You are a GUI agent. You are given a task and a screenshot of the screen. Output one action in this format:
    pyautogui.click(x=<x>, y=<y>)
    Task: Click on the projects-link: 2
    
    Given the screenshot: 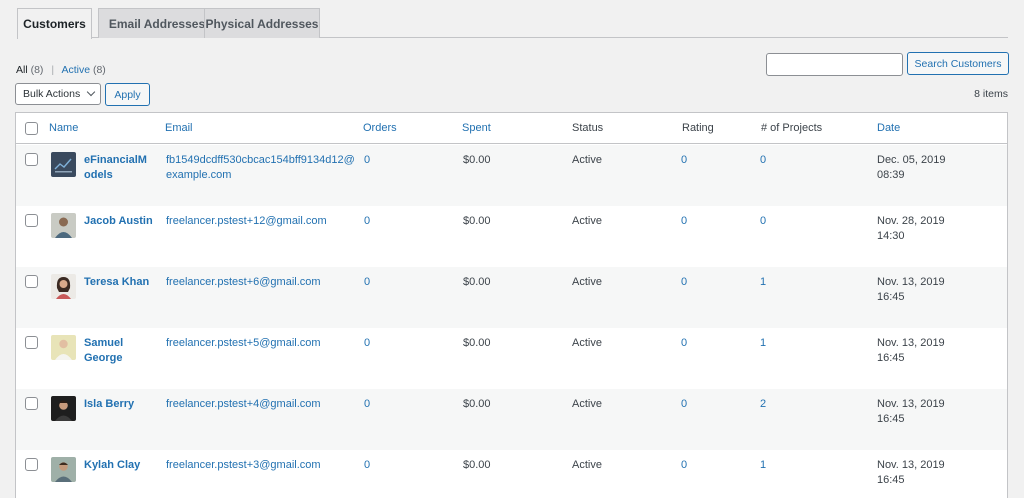 What is the action you would take?
    pyautogui.click(x=763, y=404)
    